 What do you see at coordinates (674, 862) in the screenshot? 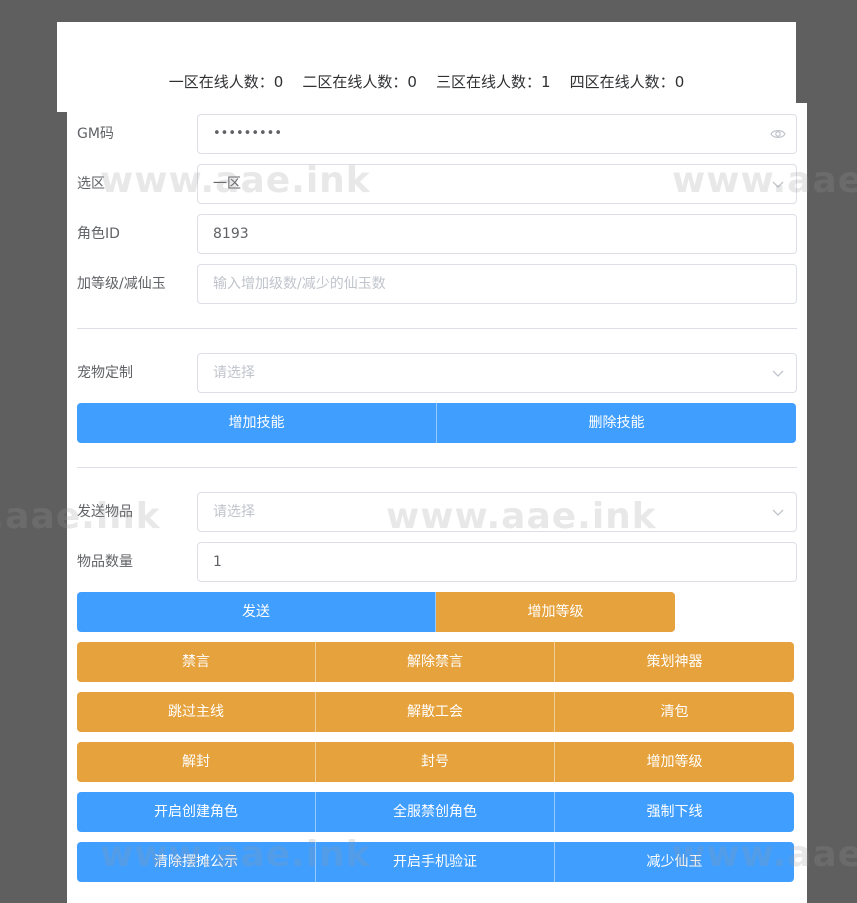
I see `reduce-jade-button: 减少仙玉` at bounding box center [674, 862].